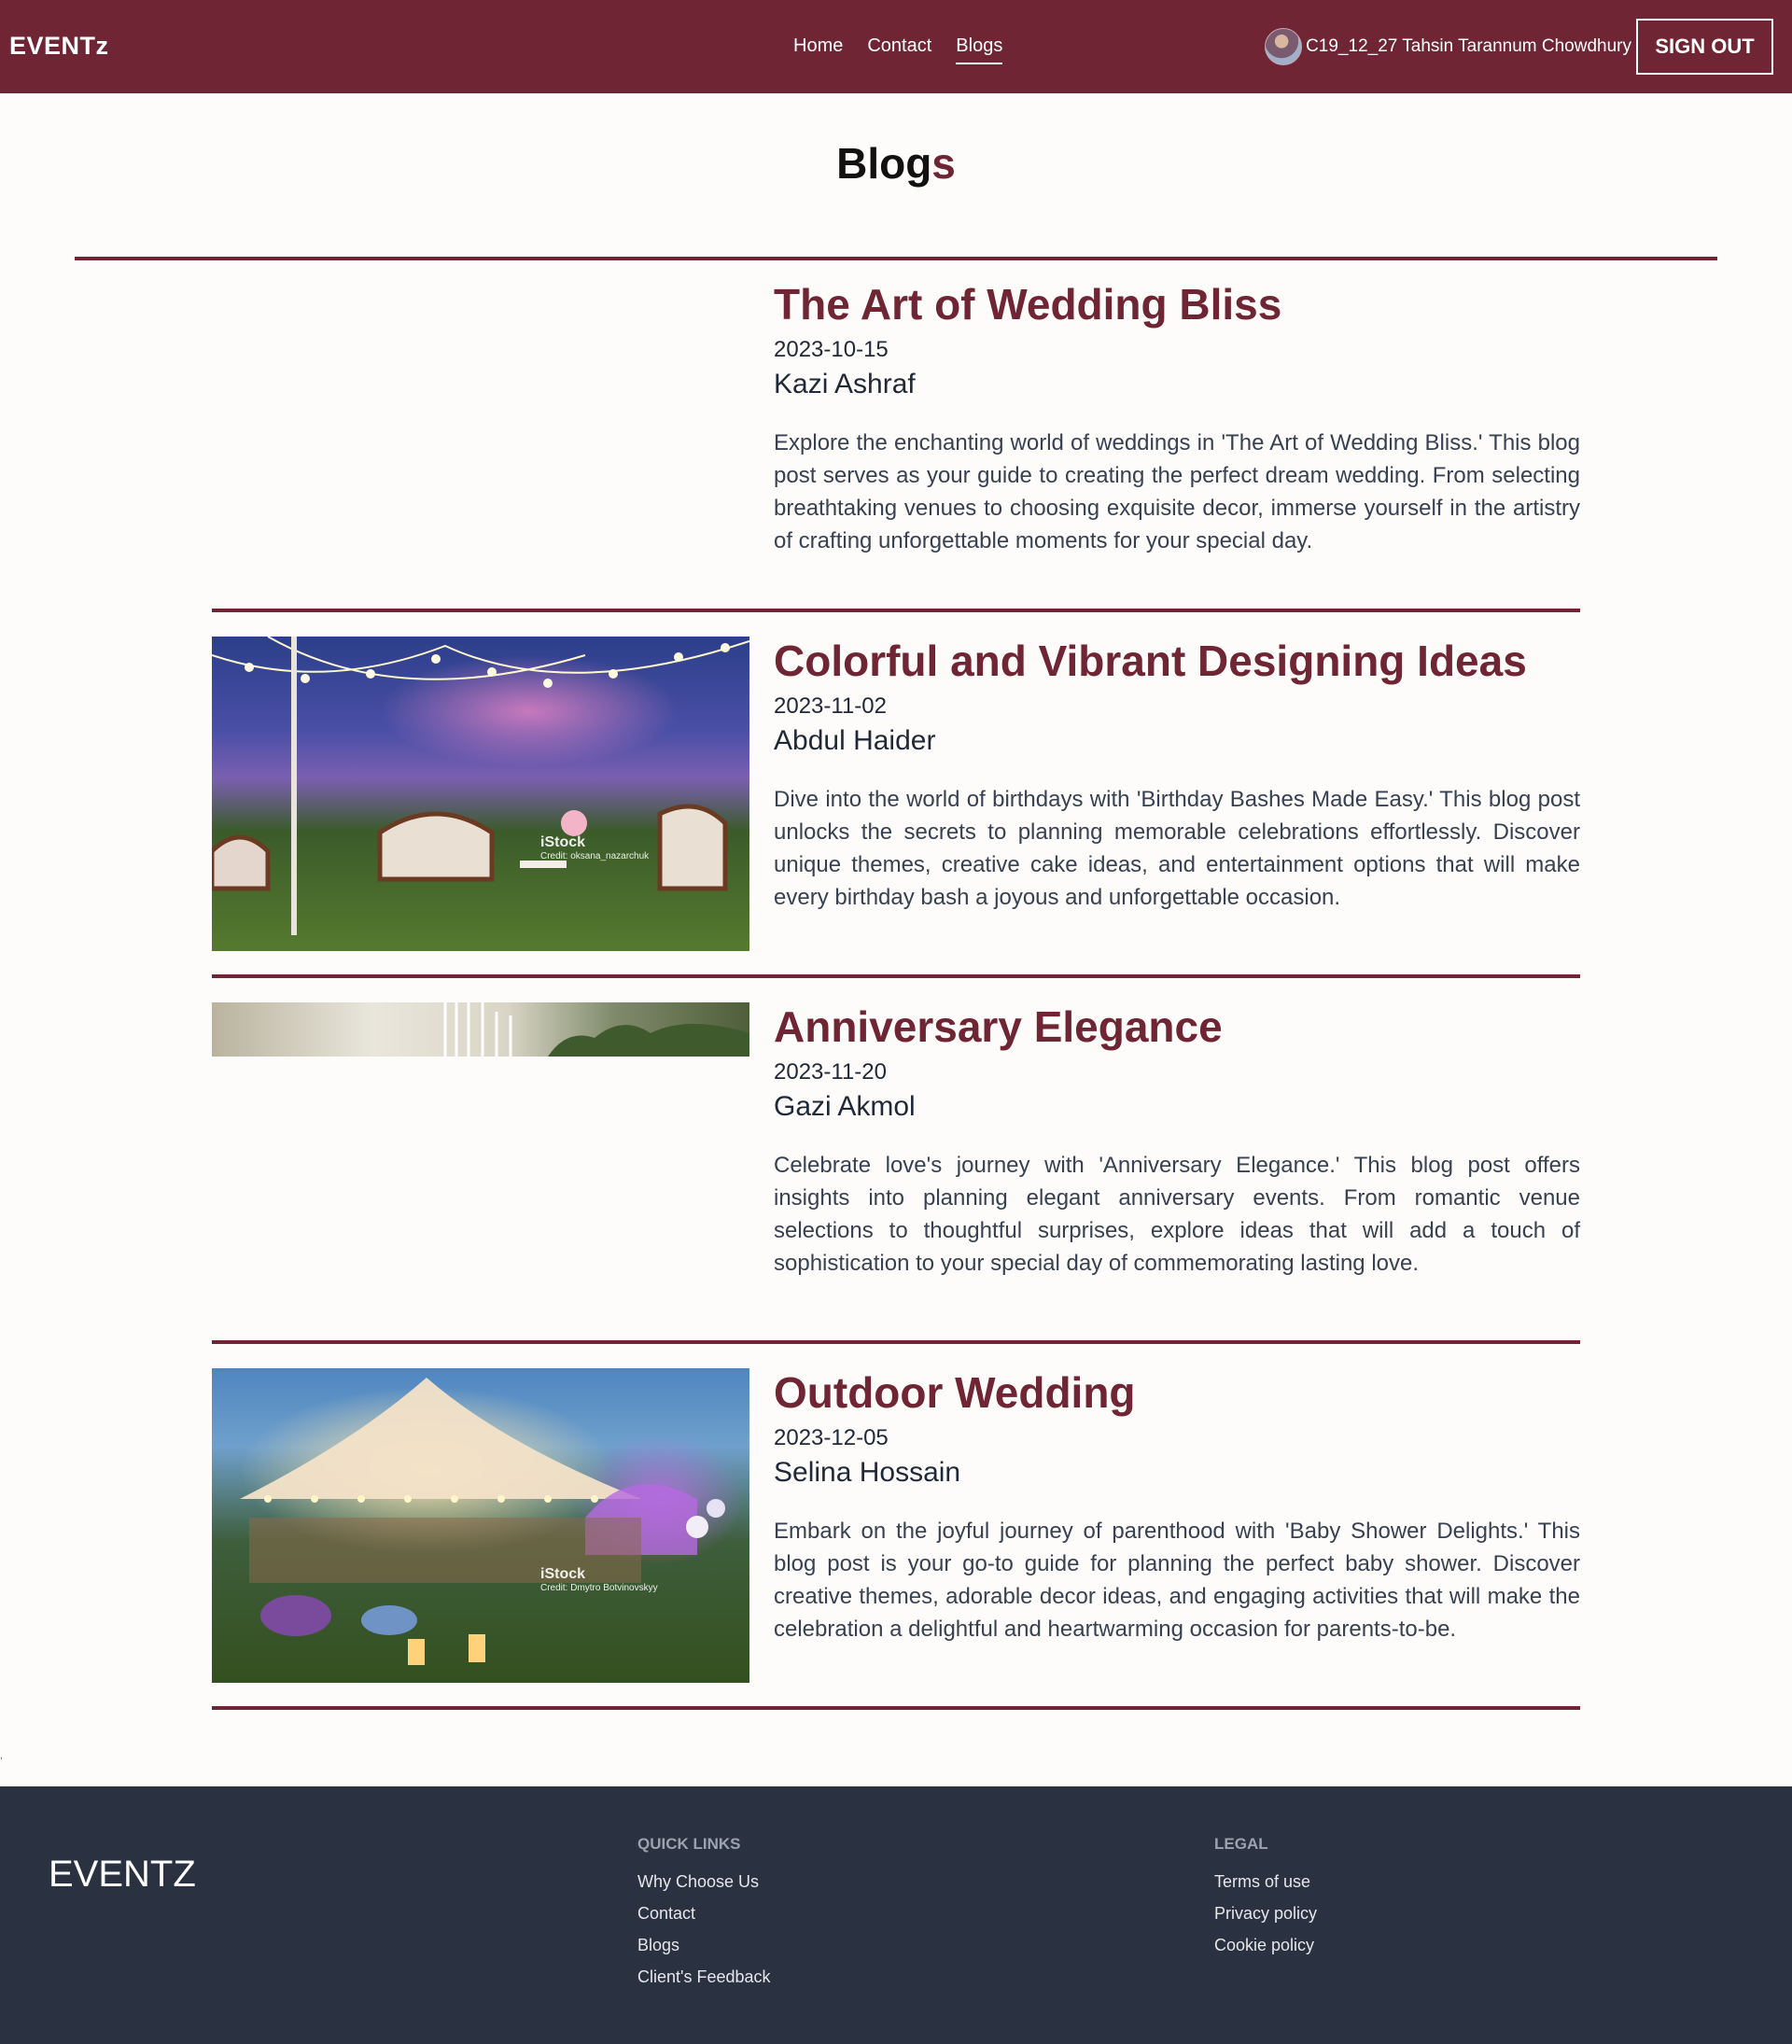 The width and height of the screenshot is (1792, 2044). What do you see at coordinates (596, 1029) in the screenshot?
I see `partial-image-illustration` at bounding box center [596, 1029].